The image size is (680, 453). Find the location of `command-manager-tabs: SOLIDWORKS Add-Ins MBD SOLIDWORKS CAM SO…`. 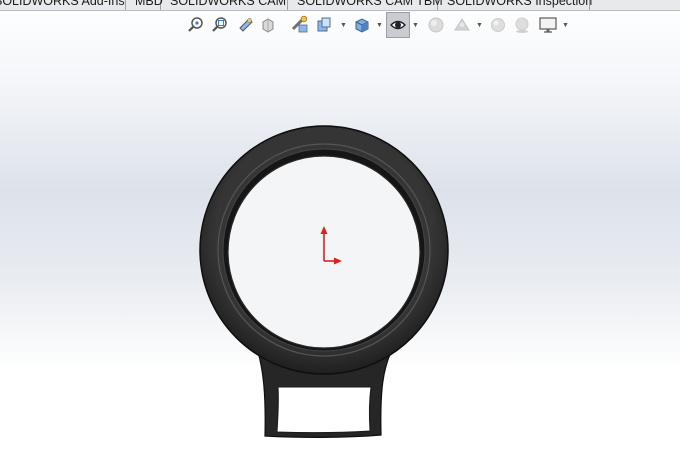

command-manager-tabs: SOLIDWORKS Add-Ins MBD SOLIDWORKS CAM SO… is located at coordinates (340, 5).